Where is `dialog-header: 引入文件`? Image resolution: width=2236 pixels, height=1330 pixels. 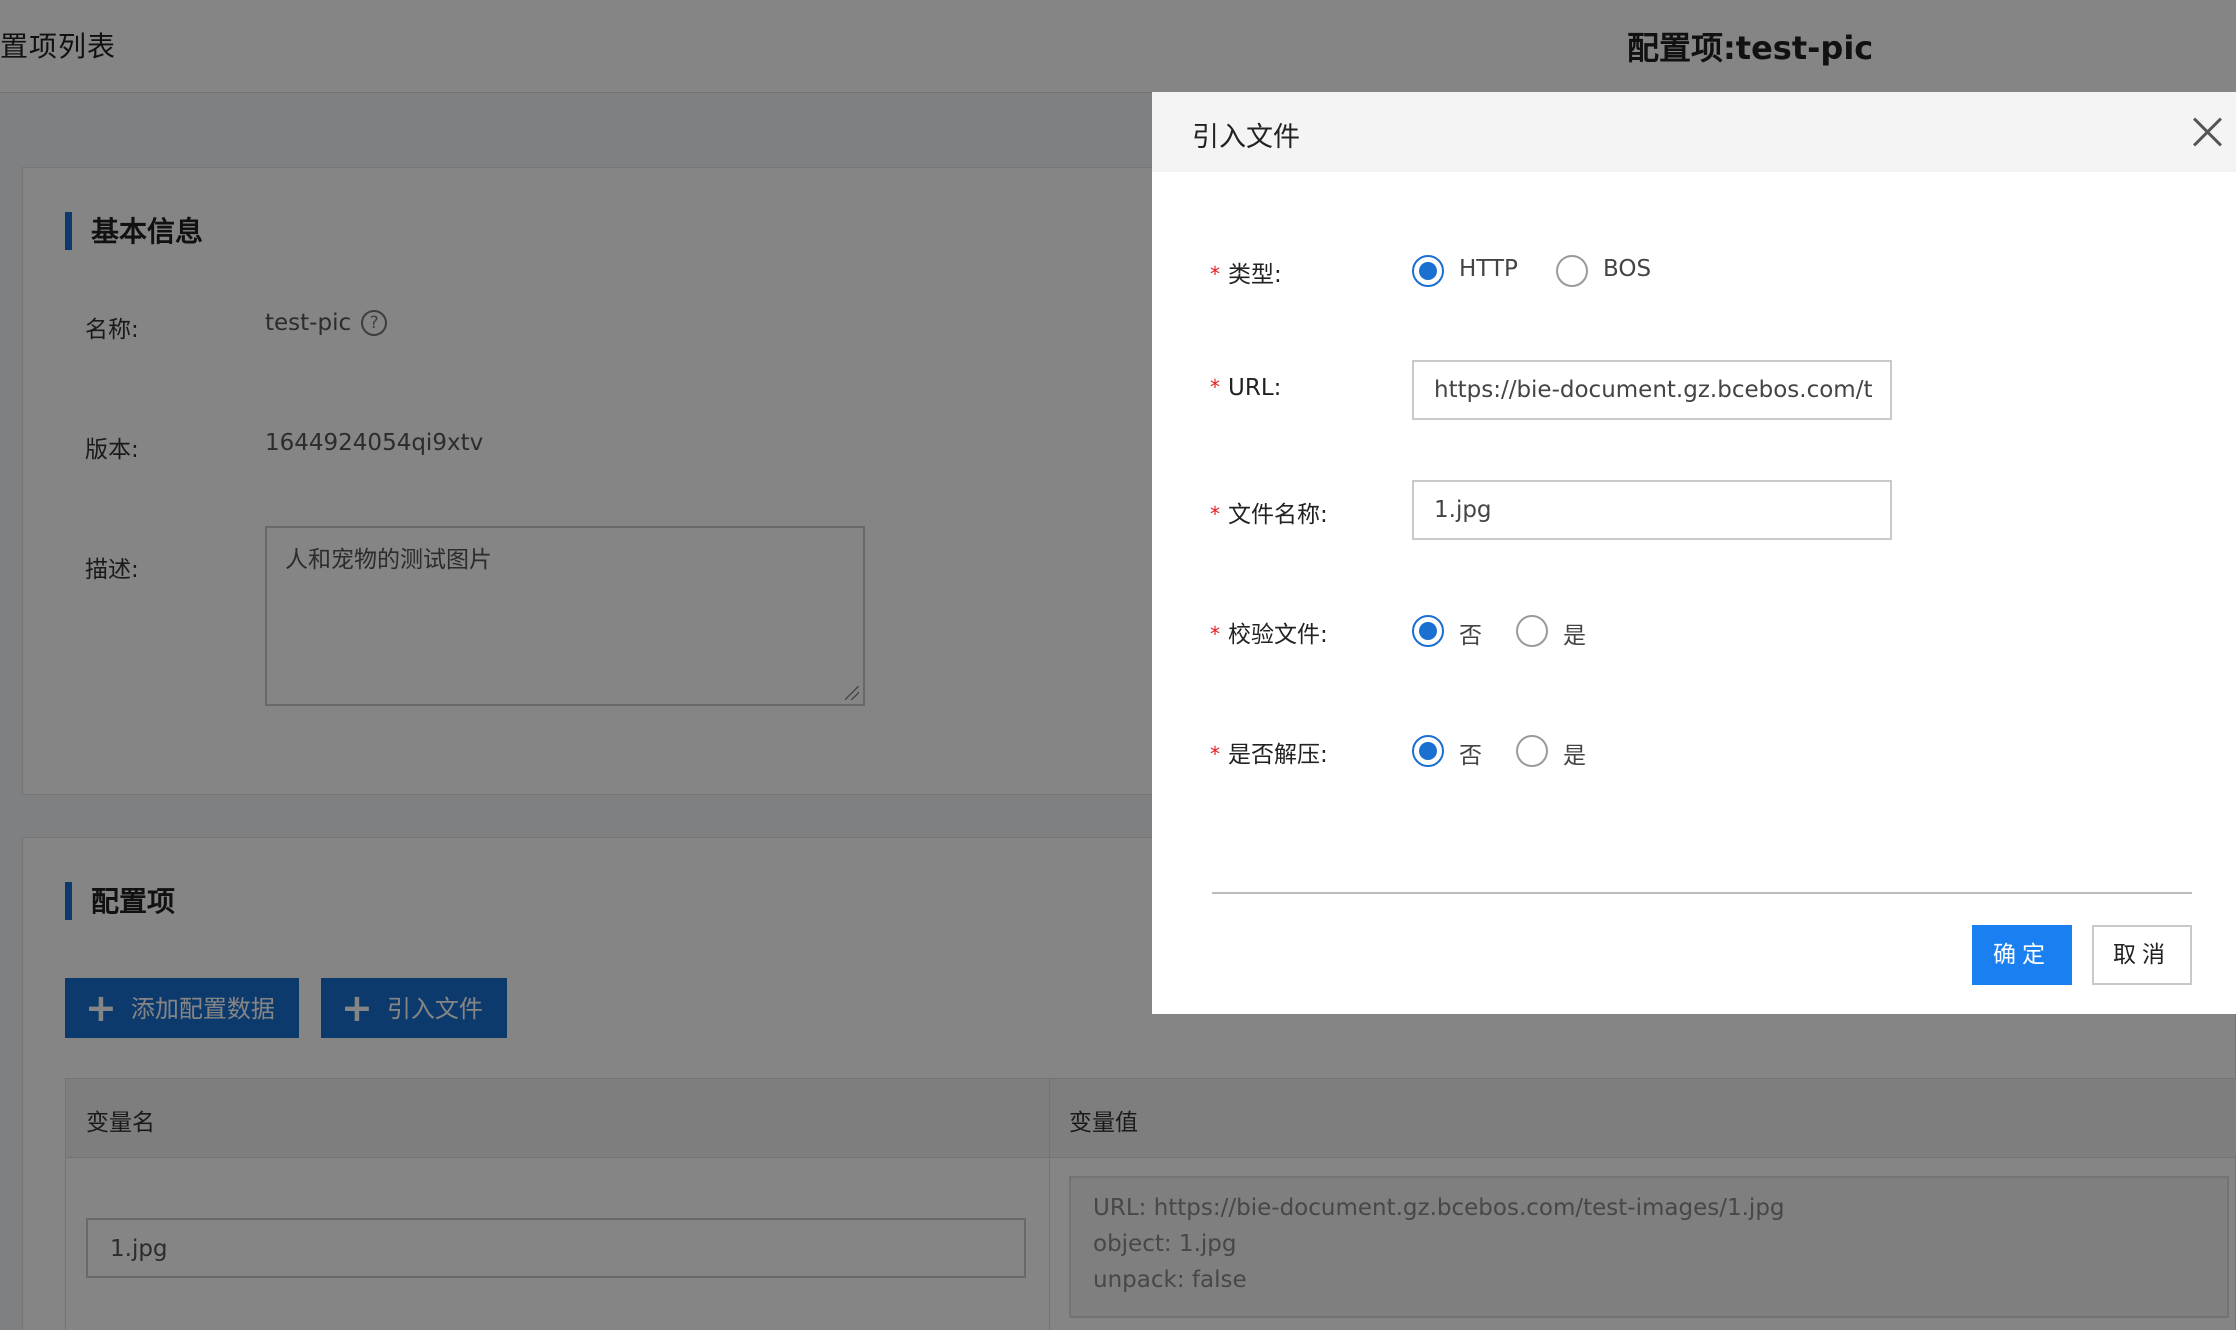
dialog-header: 引入文件 is located at coordinates (1694, 132).